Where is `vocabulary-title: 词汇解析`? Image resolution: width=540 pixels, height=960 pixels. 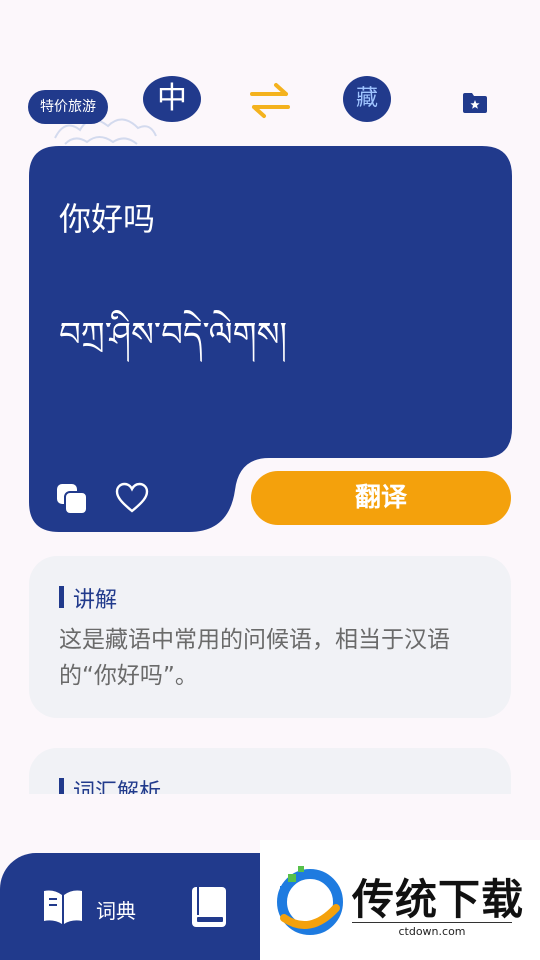
vocabulary-title: 词汇解析 is located at coordinates (110, 784).